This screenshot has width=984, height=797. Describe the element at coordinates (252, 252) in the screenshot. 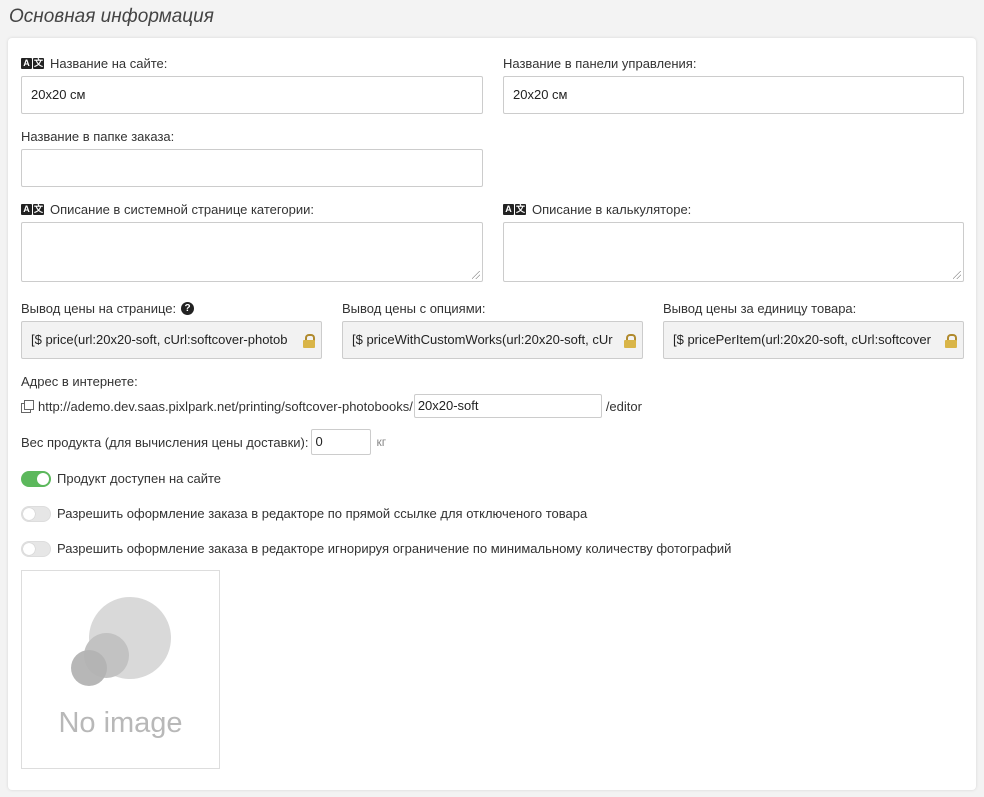

I see `category-description-textarea` at that location.